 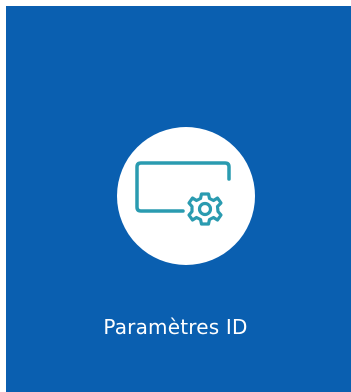 I want to click on display-settings-icon, so click(x=183, y=193).